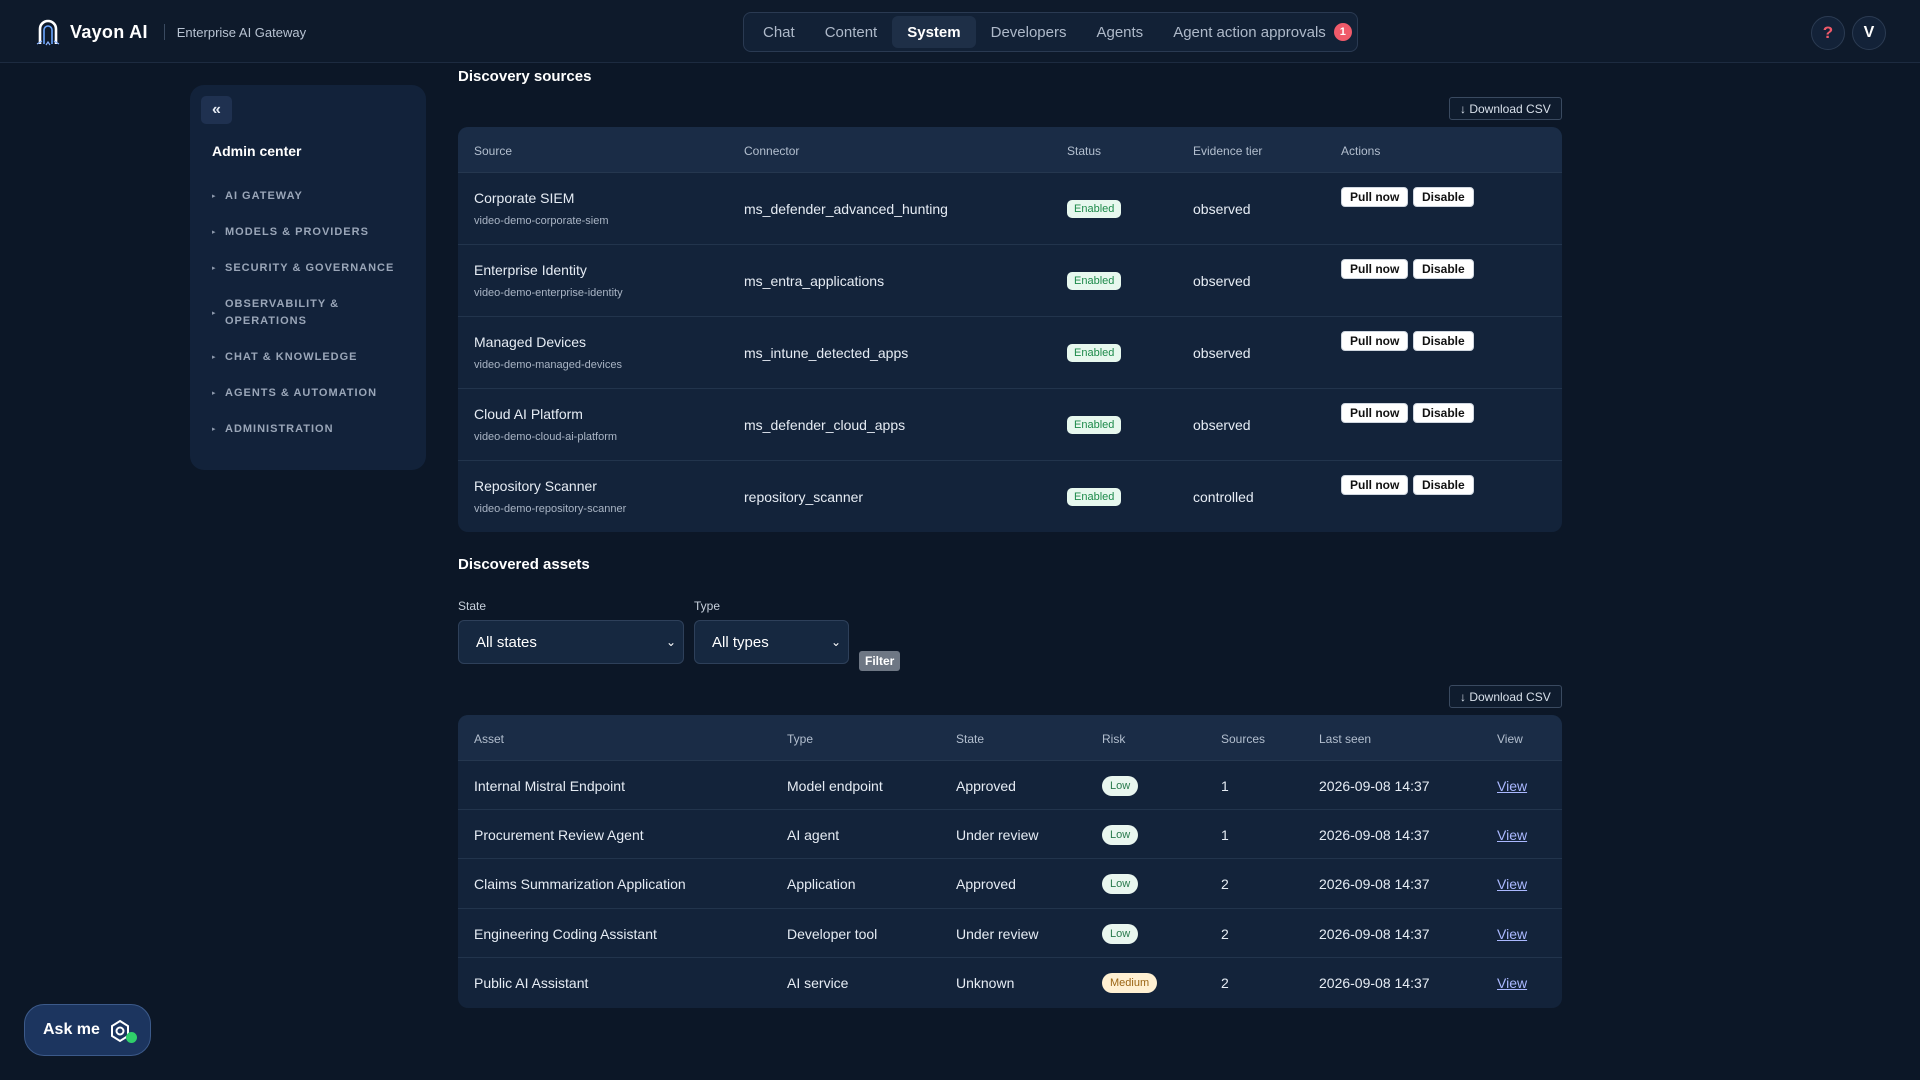 This screenshot has width=1920, height=1080. What do you see at coordinates (1120, 934) in the screenshot?
I see `risk-badge: Low` at bounding box center [1120, 934].